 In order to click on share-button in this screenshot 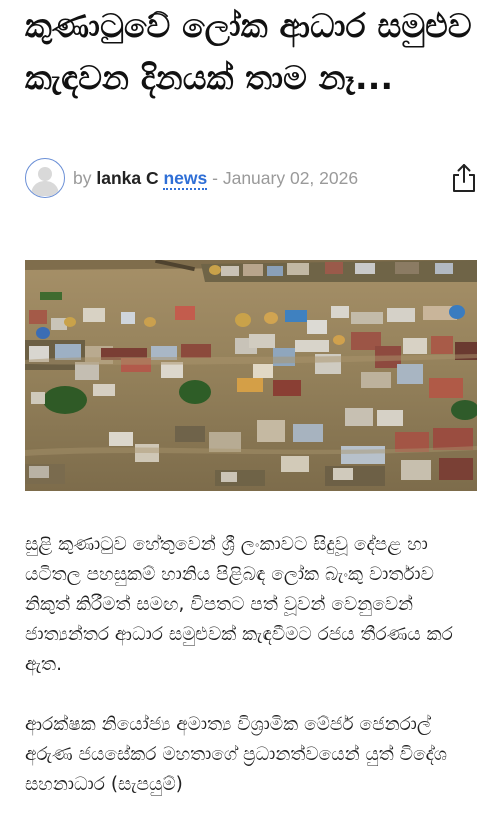, I will do `click(464, 178)`.